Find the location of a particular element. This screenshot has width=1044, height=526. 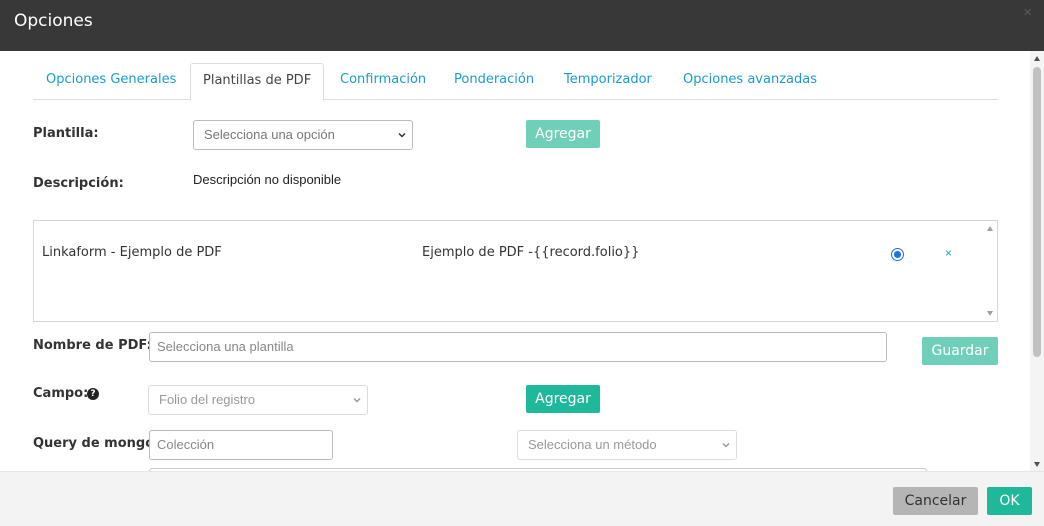

template-select: Selecciona una opción is located at coordinates (303, 135).